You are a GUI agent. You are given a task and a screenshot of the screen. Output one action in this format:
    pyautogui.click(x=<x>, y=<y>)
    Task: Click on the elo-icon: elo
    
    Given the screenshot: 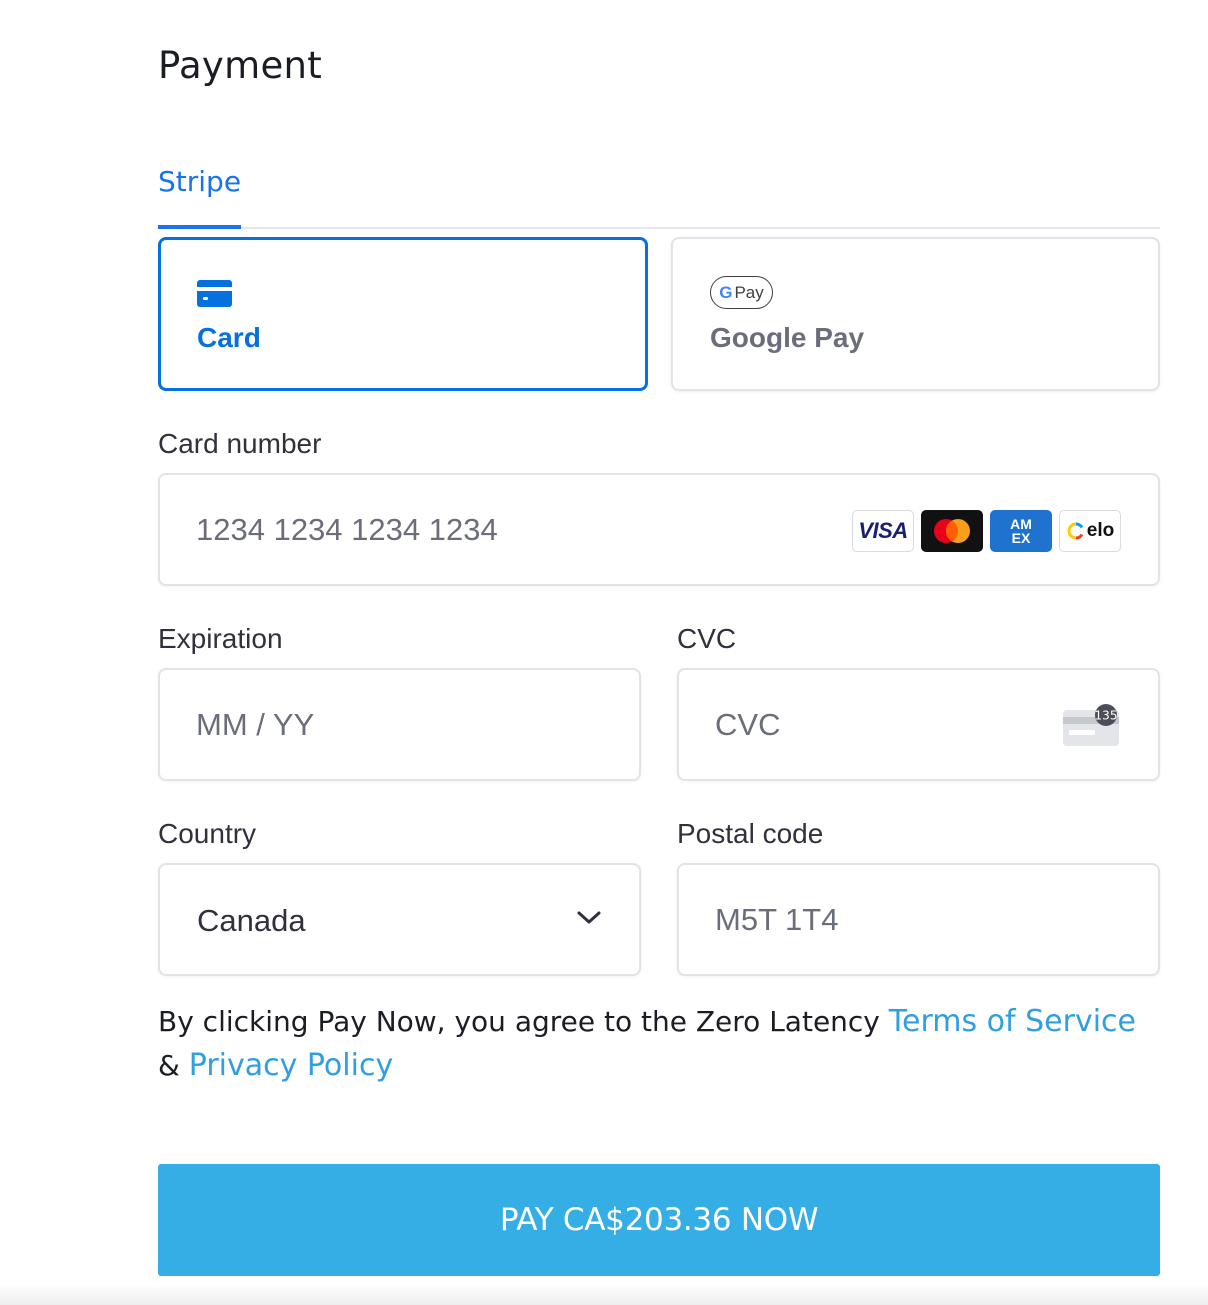 What is the action you would take?
    pyautogui.click(x=1090, y=531)
    